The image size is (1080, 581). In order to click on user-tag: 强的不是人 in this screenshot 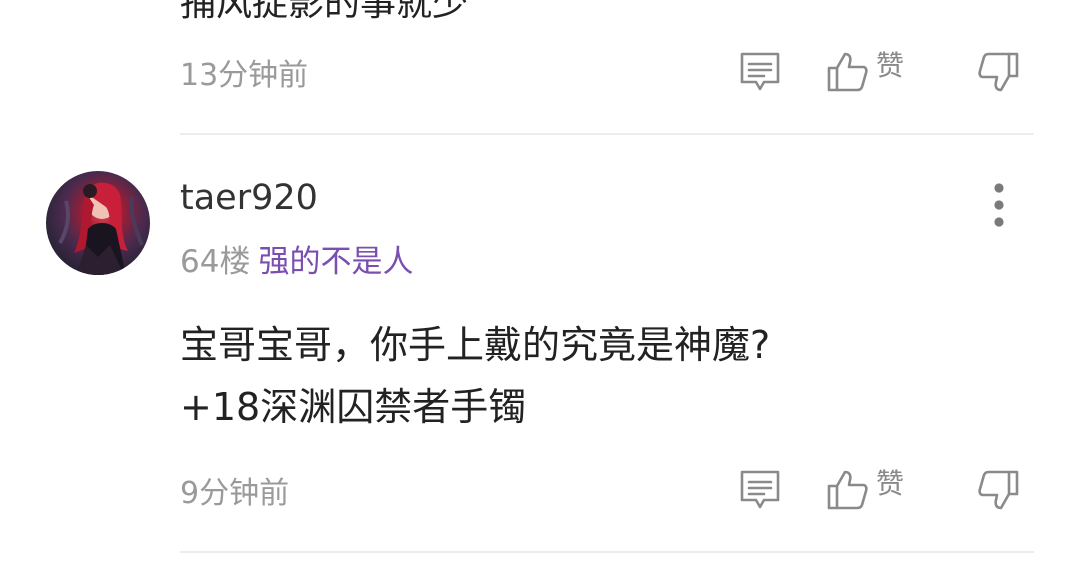, I will do `click(336, 262)`.